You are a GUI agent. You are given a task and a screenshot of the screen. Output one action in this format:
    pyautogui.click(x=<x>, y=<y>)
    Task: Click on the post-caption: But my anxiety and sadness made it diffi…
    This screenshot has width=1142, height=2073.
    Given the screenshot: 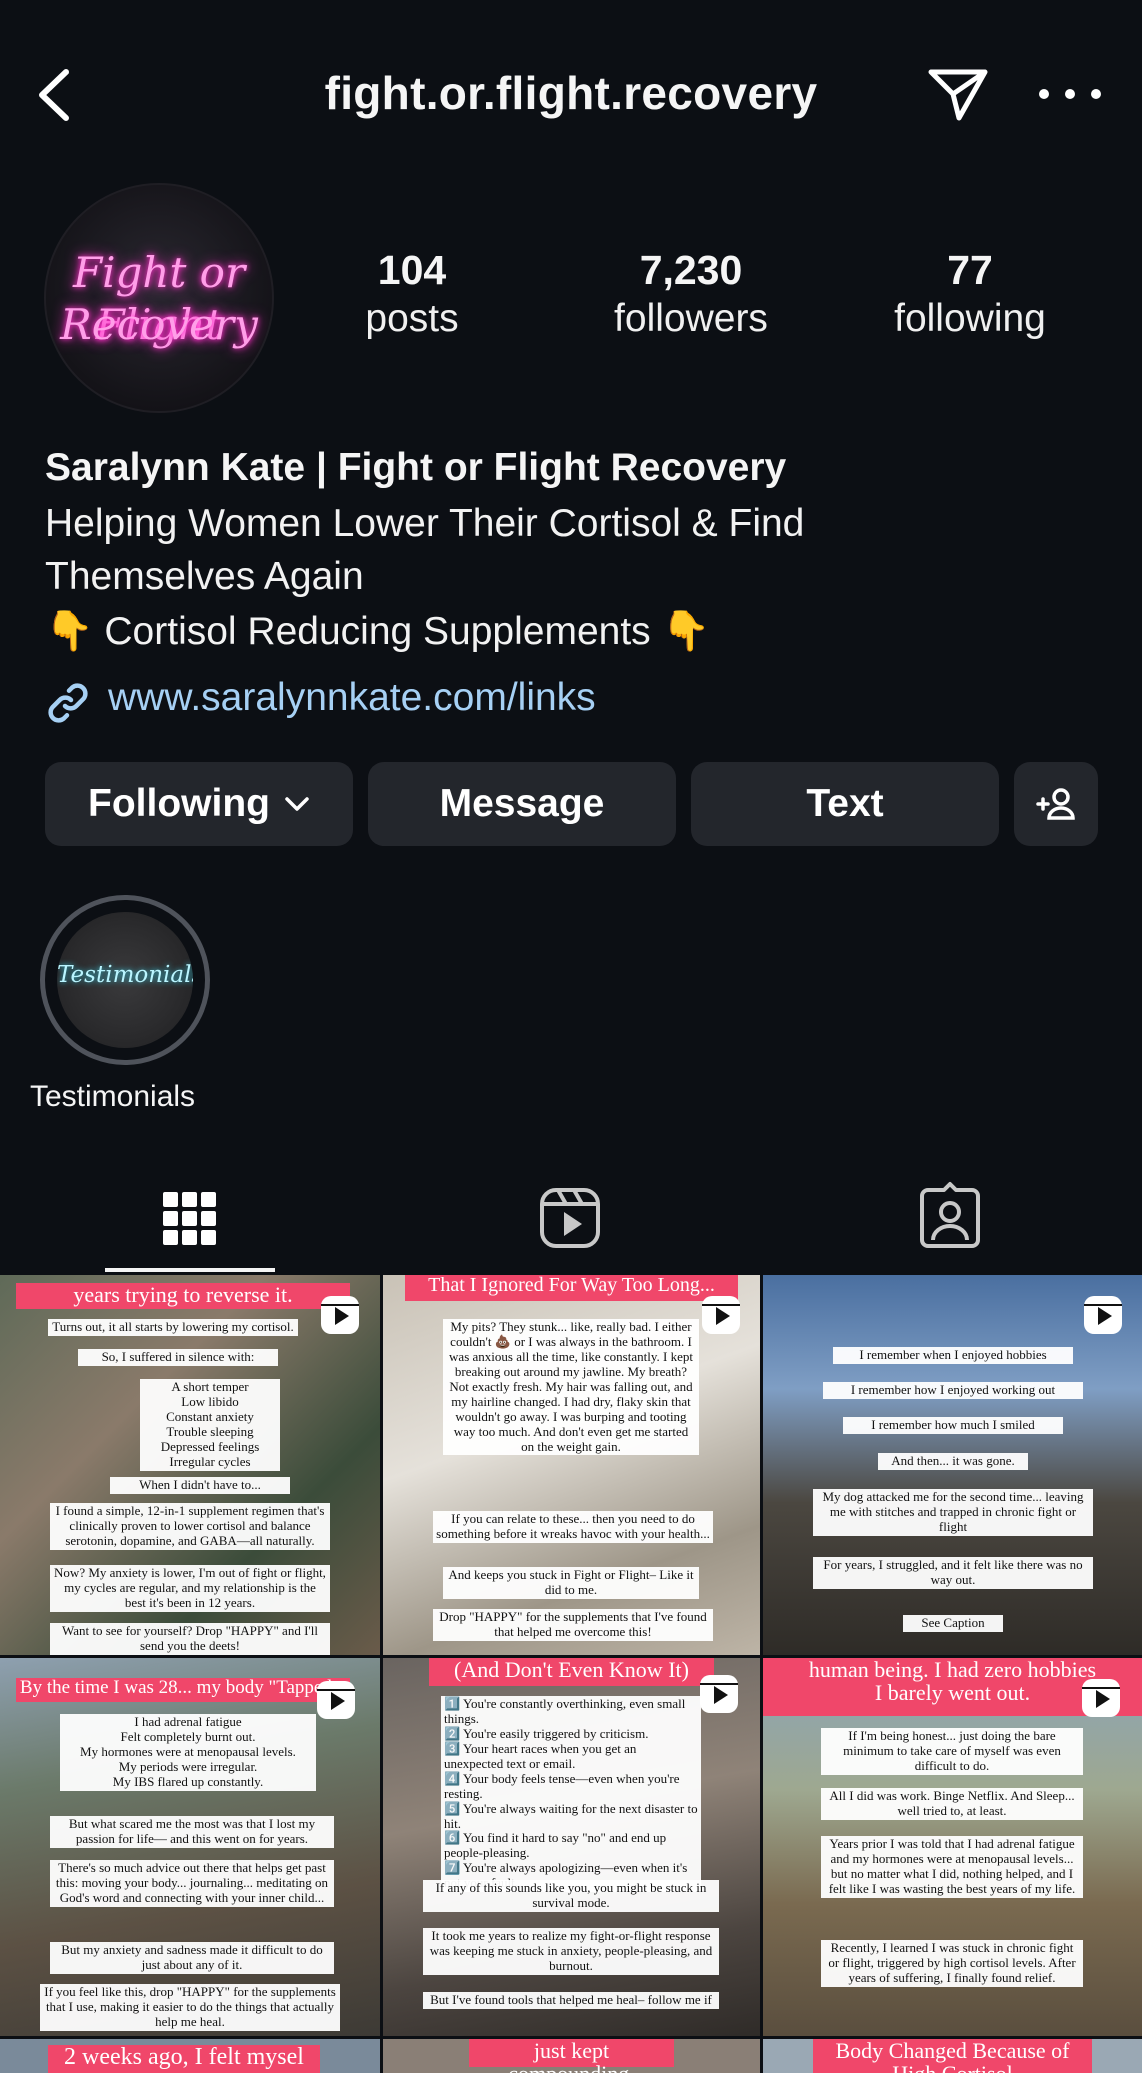 What is the action you would take?
    pyautogui.click(x=192, y=1958)
    